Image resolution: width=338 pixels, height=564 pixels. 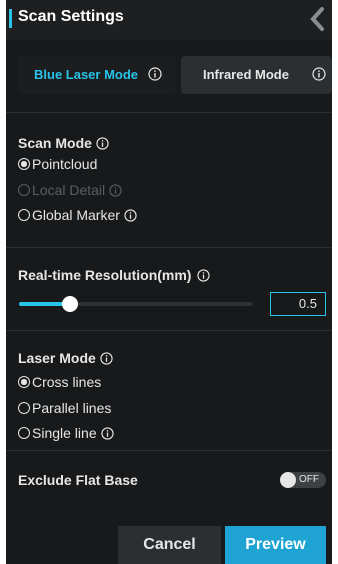 What do you see at coordinates (10, 18) in the screenshot?
I see `header-accent-bar` at bounding box center [10, 18].